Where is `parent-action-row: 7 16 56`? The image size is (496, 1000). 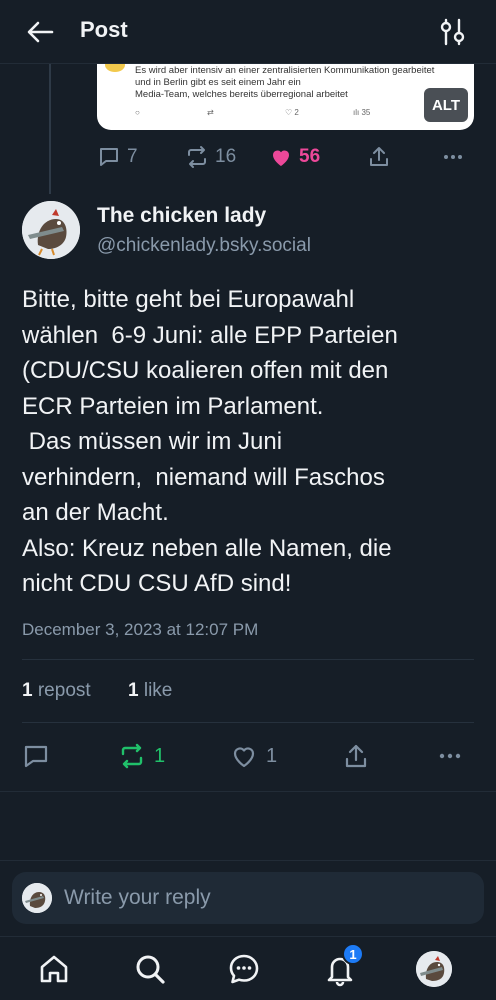 parent-action-row: 7 16 56 is located at coordinates (287, 157).